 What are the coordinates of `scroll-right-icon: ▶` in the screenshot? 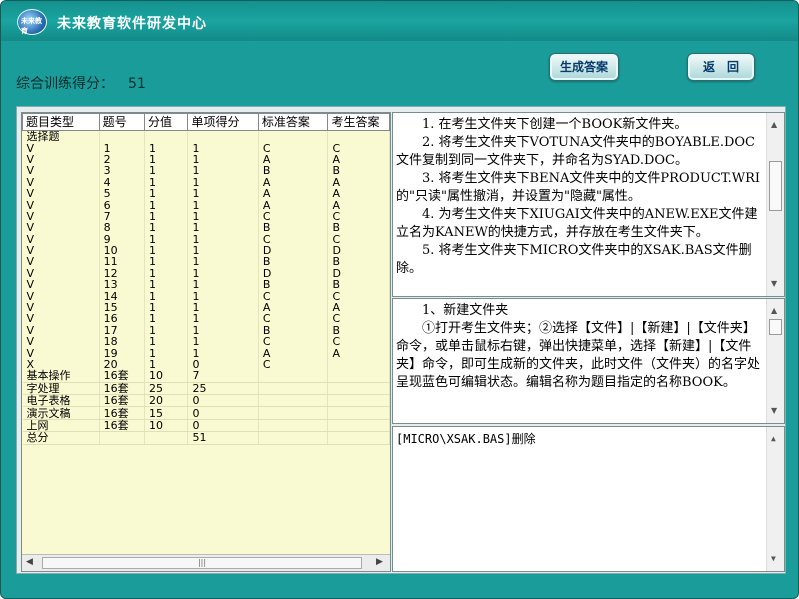 It's located at (379, 562).